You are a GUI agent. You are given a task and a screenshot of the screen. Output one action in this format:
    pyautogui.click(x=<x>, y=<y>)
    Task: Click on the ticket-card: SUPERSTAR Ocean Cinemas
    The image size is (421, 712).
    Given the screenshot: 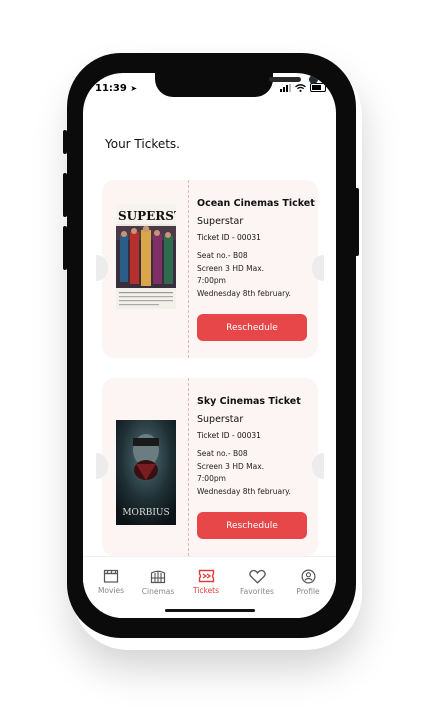 What is the action you would take?
    pyautogui.click(x=210, y=269)
    